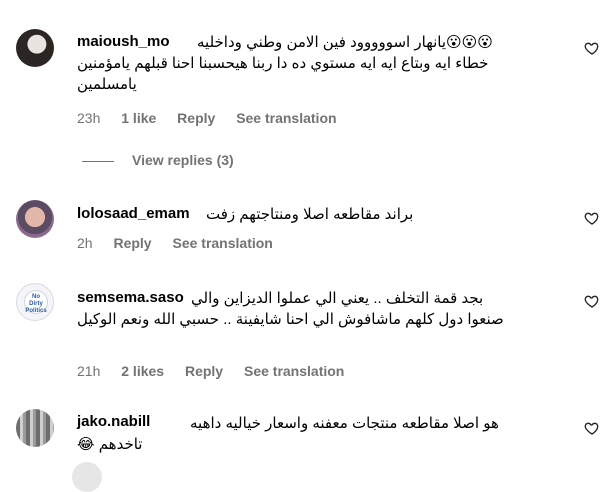  What do you see at coordinates (89, 371) in the screenshot?
I see `comment-time: 21h` at bounding box center [89, 371].